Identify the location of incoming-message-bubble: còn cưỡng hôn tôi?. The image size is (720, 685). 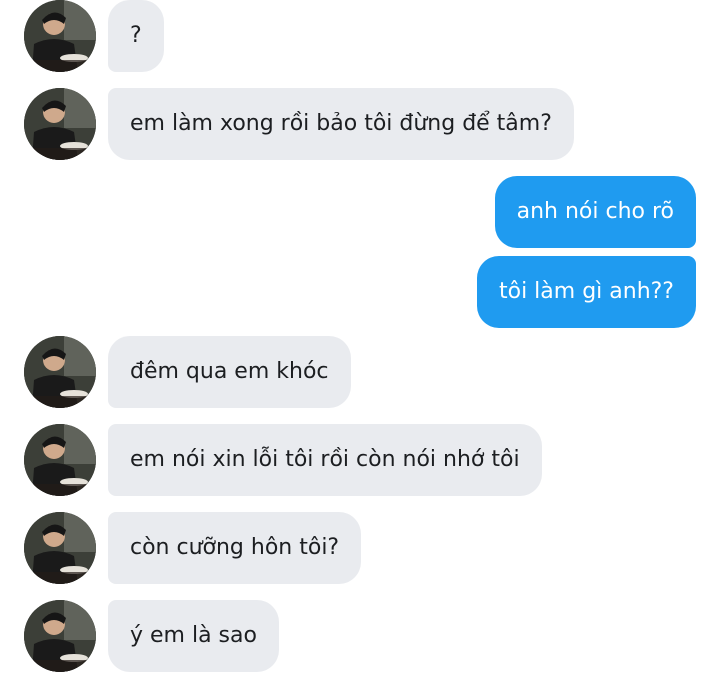
(235, 548).